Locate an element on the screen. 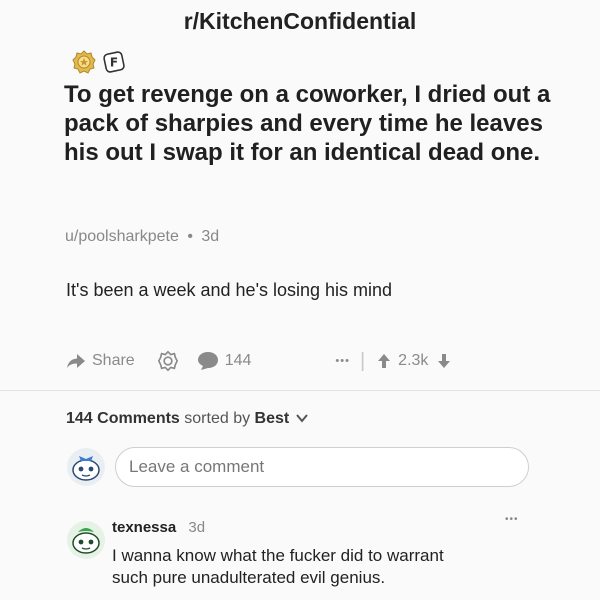 This screenshot has width=600, height=600. comments-count-label: 144 Comments is located at coordinates (123, 418).